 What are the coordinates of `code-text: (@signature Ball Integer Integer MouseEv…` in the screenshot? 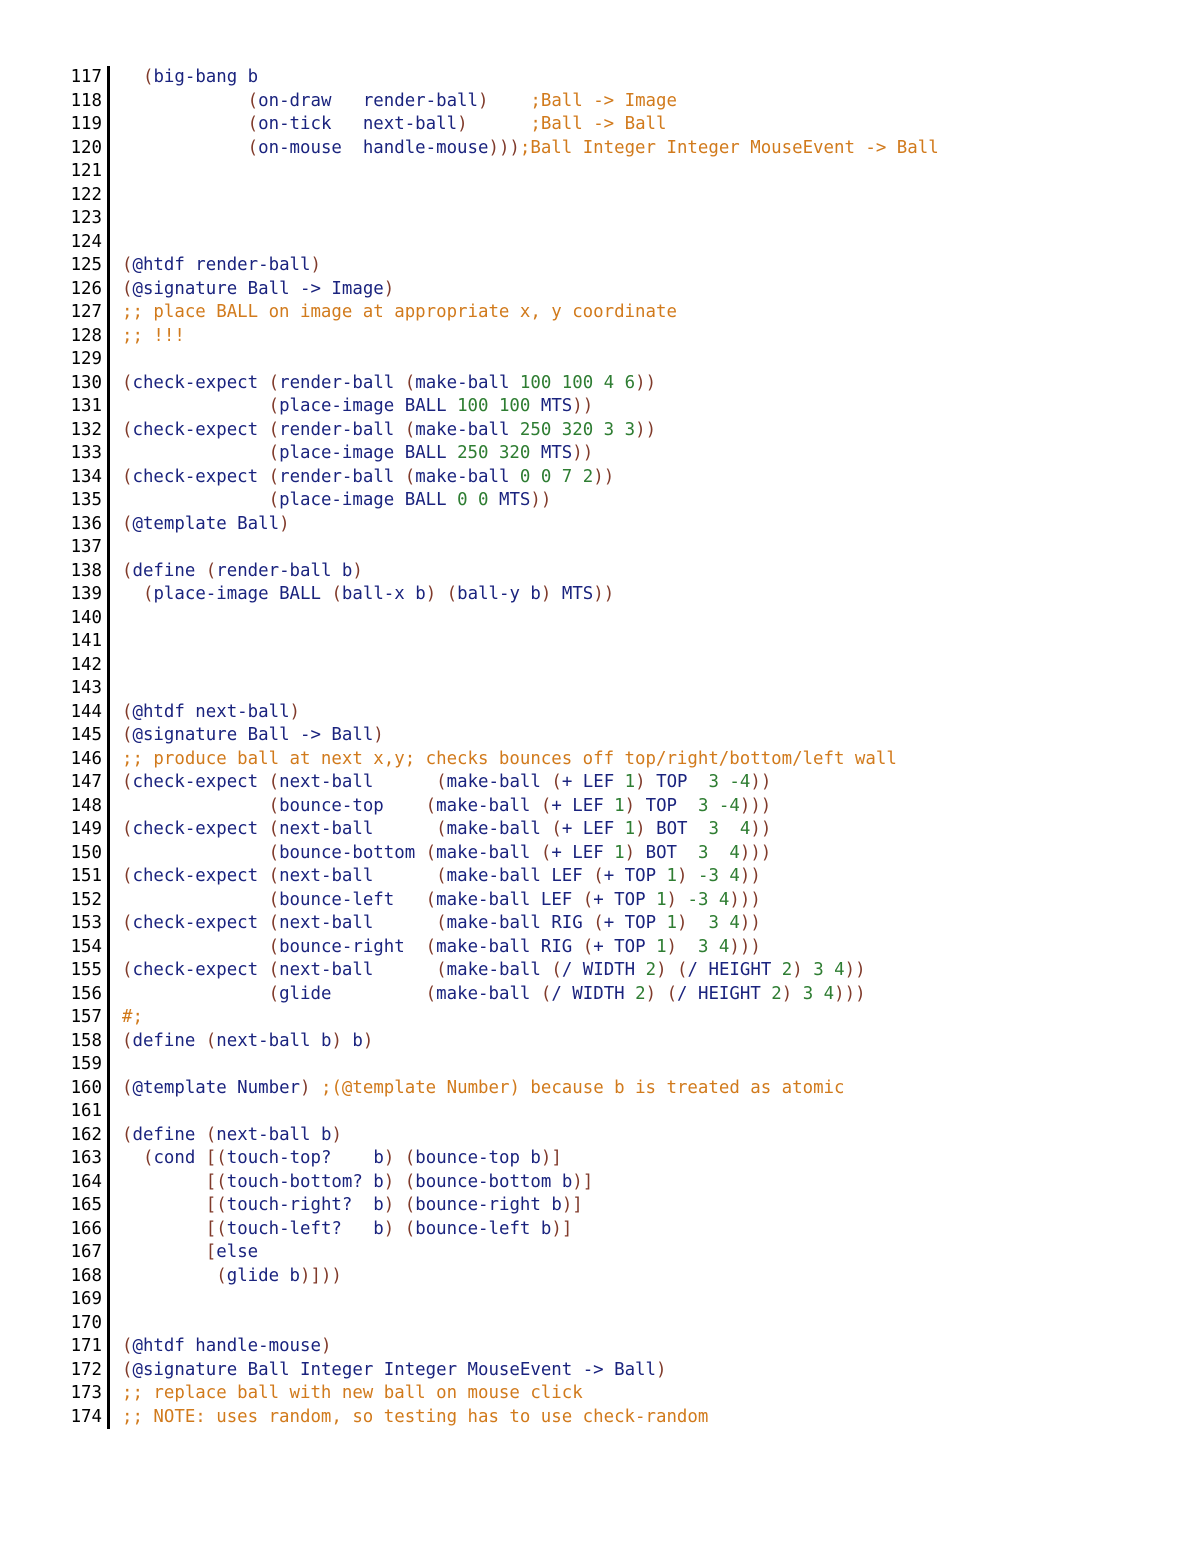 It's located at (651, 1371).